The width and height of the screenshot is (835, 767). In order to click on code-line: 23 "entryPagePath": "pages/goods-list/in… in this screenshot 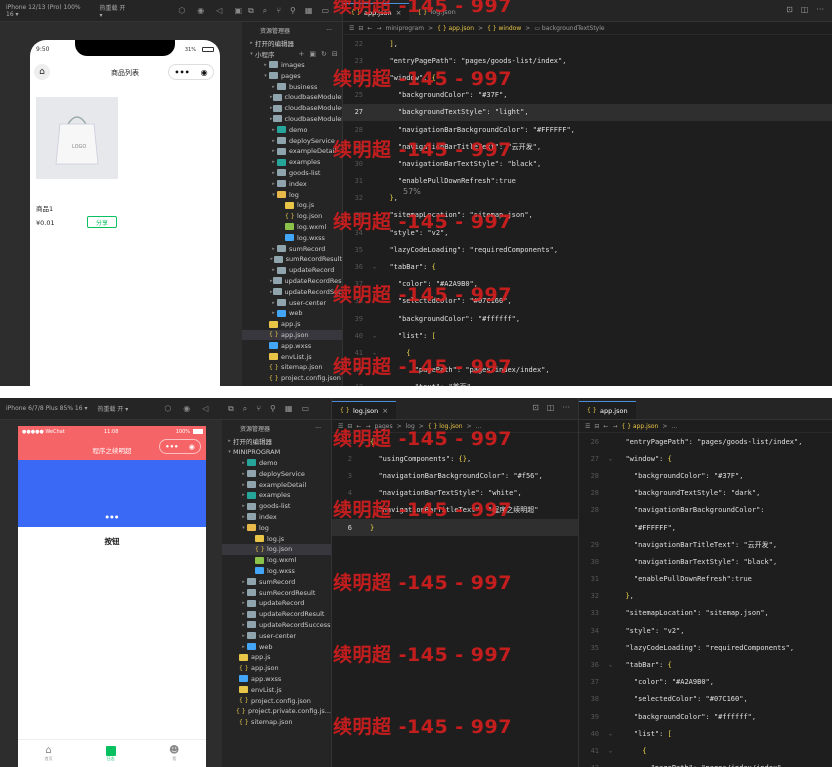, I will do `click(587, 60)`.